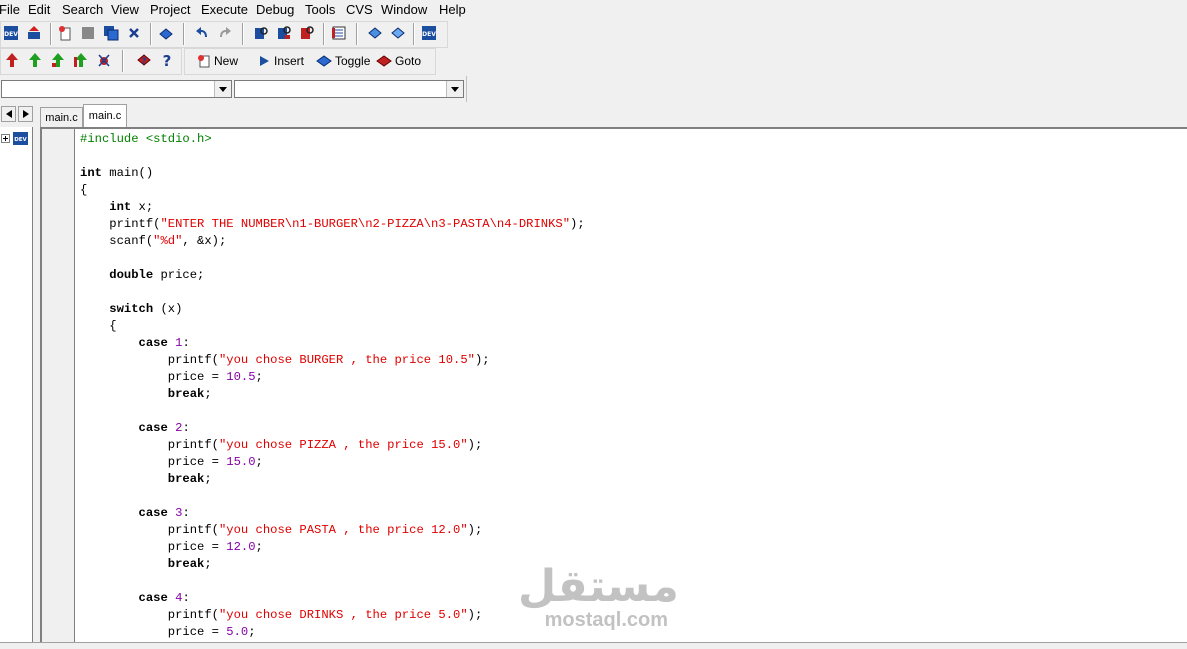 The width and height of the screenshot is (1187, 649). Describe the element at coordinates (343, 61) in the screenshot. I see `toggle-button: Toggle` at that location.